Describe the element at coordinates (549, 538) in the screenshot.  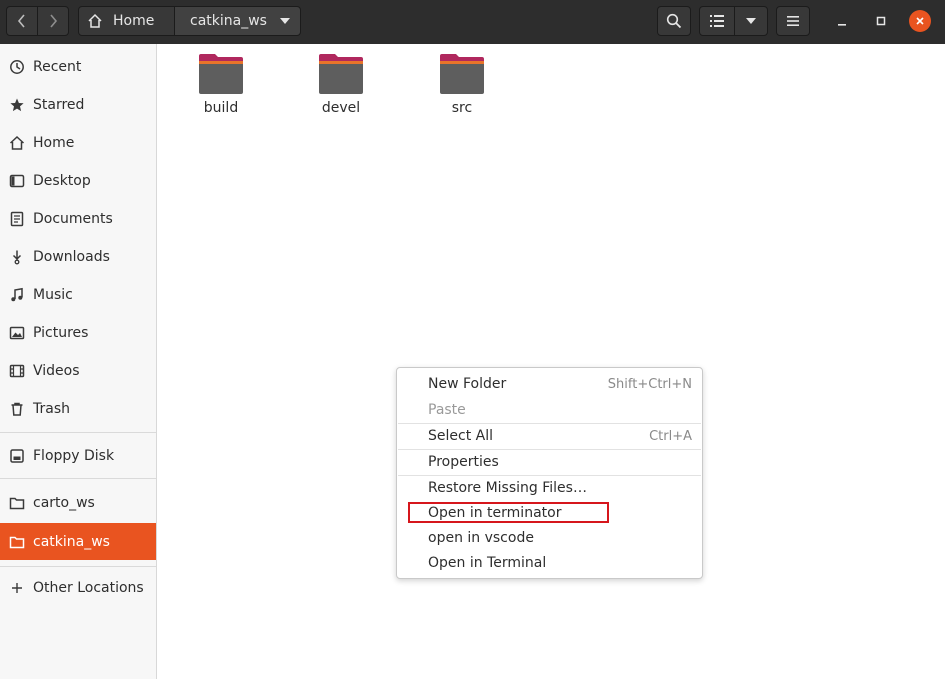
I see `menu-item-open-in-vscode: open in vscode` at that location.